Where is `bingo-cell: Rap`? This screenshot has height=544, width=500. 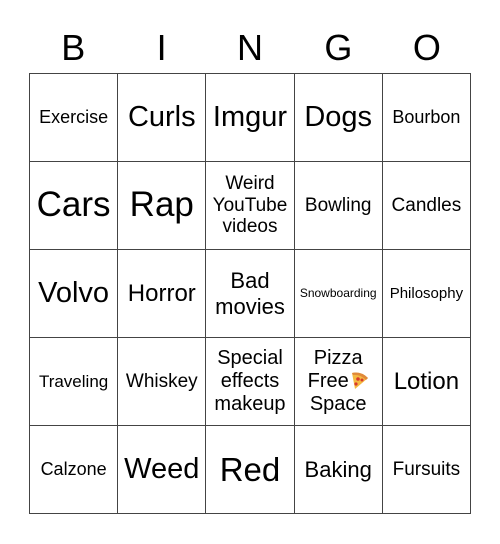
bingo-cell: Rap is located at coordinates (162, 206).